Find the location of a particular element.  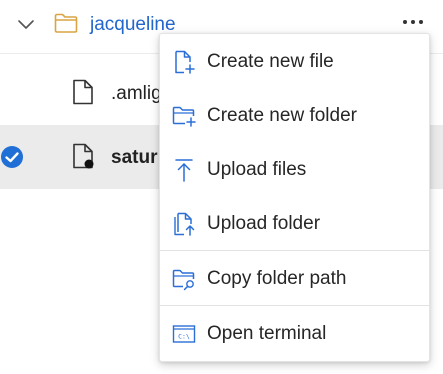

copy-folder-path-icon is located at coordinates (183, 280).